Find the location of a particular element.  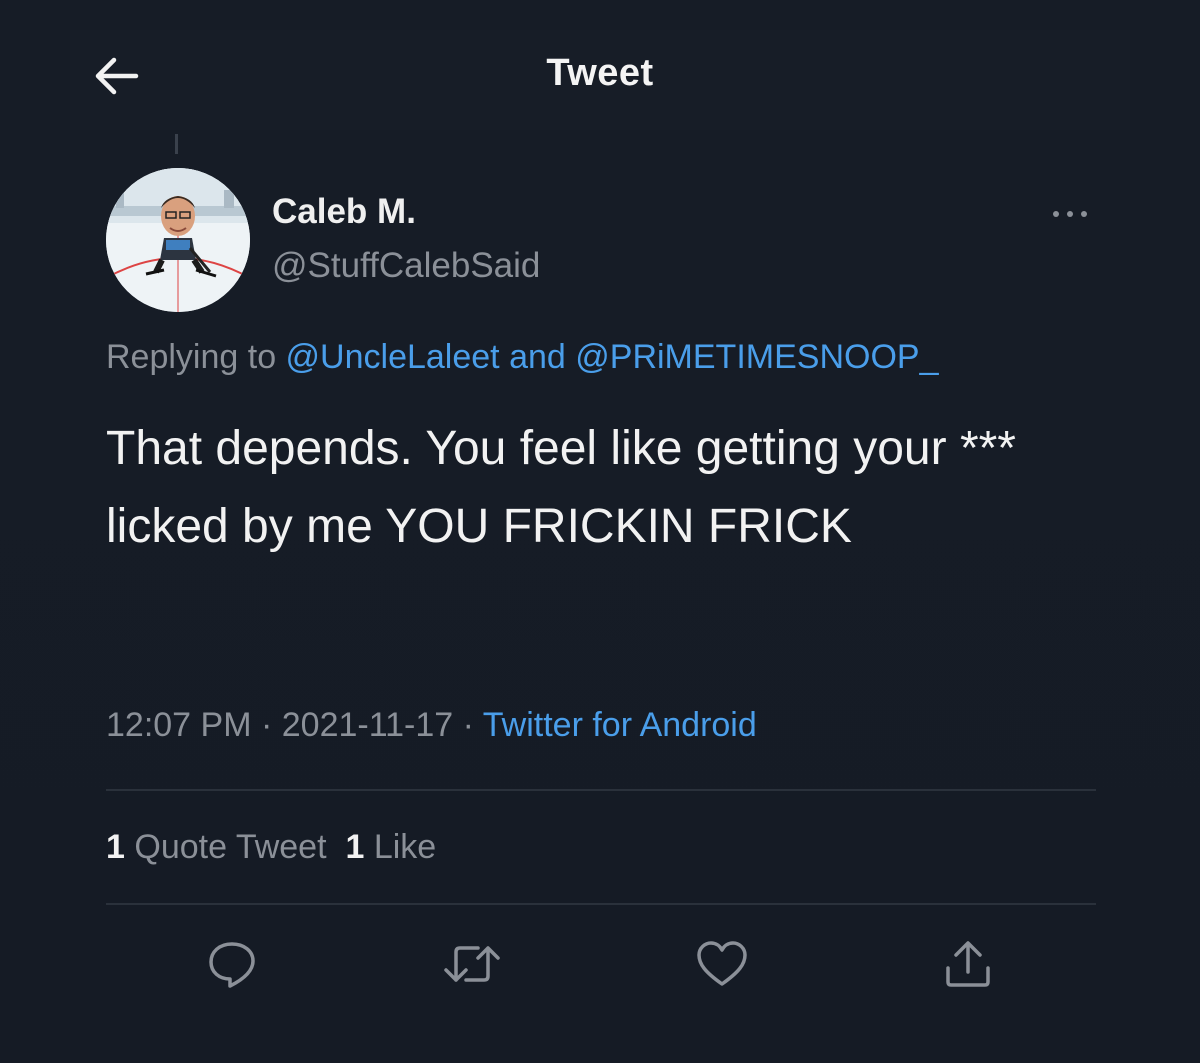

share-button is located at coordinates (968, 964).